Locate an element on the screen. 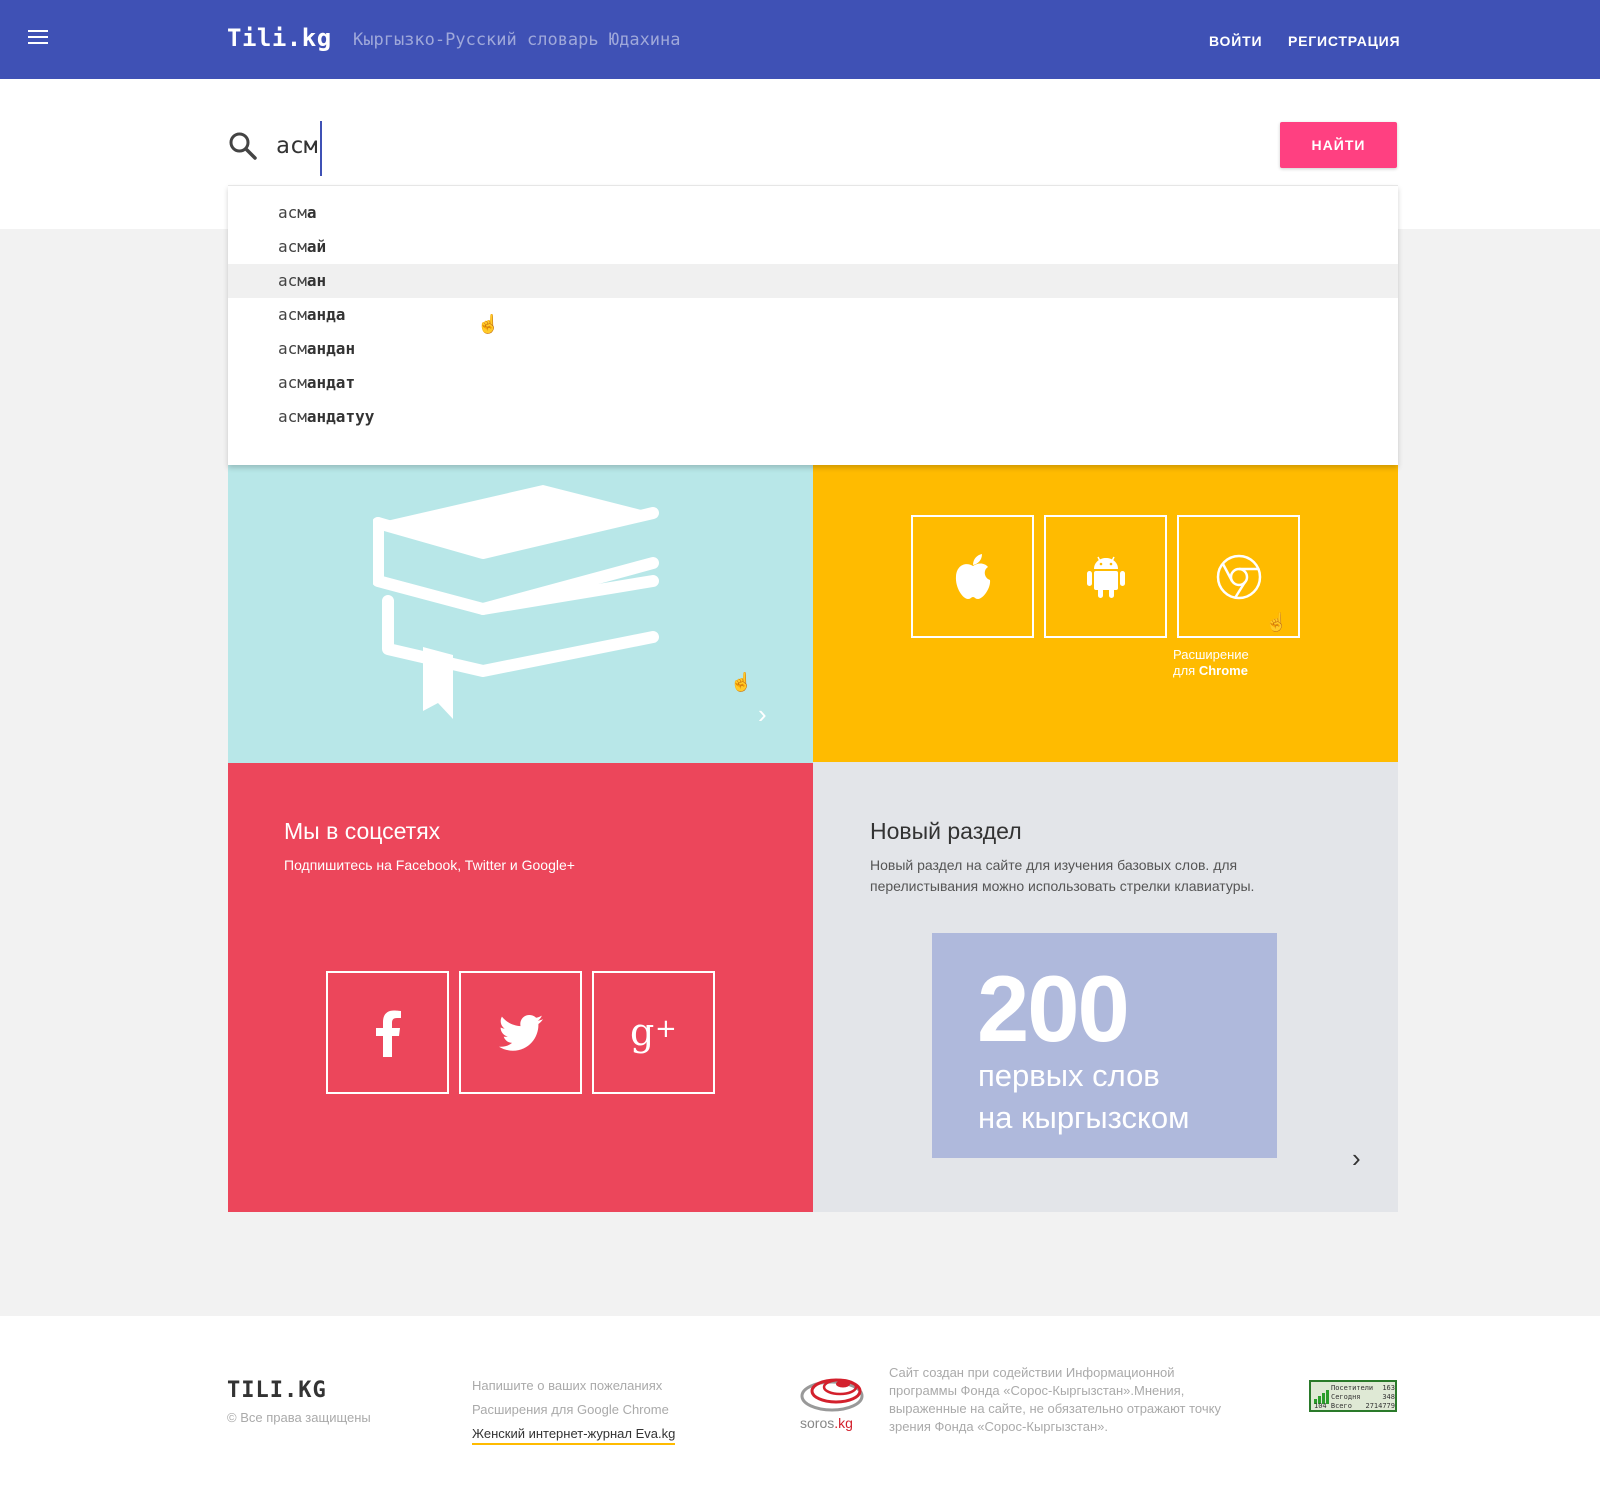 The image size is (1600, 1491). apple-icon is located at coordinates (972, 576).